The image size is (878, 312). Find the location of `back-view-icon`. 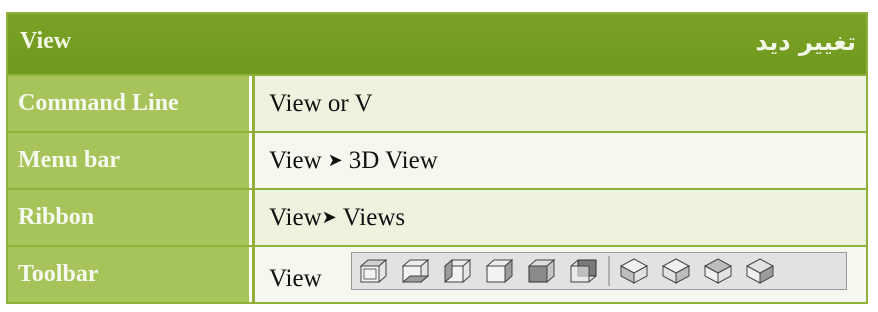

back-view-icon is located at coordinates (584, 271).